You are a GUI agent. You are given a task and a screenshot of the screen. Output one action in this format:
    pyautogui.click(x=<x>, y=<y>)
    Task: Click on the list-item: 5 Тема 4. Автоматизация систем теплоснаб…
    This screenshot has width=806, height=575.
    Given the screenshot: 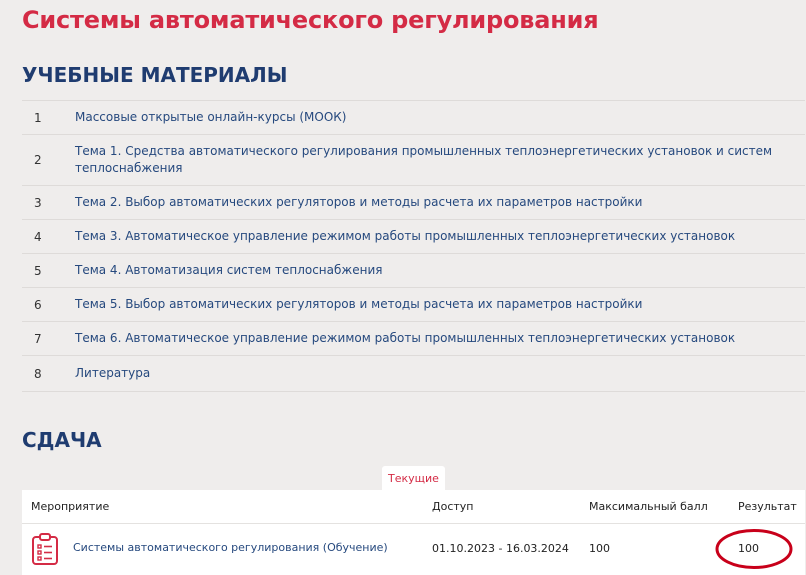 What is the action you would take?
    pyautogui.click(x=413, y=271)
    